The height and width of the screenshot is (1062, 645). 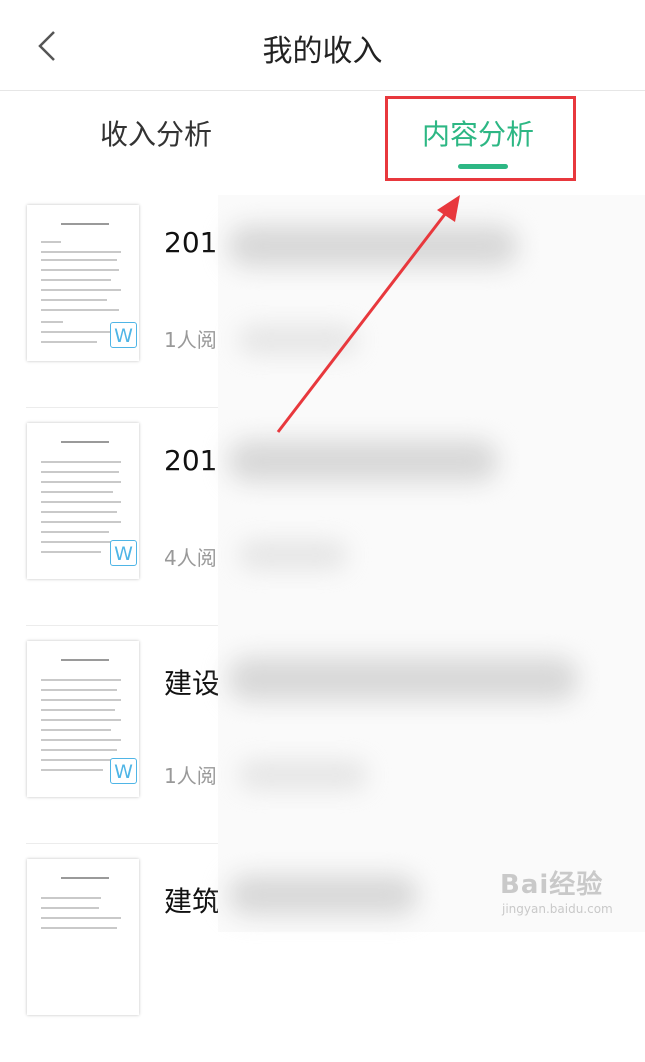 I want to click on annotation-highlight-box, so click(x=480, y=138).